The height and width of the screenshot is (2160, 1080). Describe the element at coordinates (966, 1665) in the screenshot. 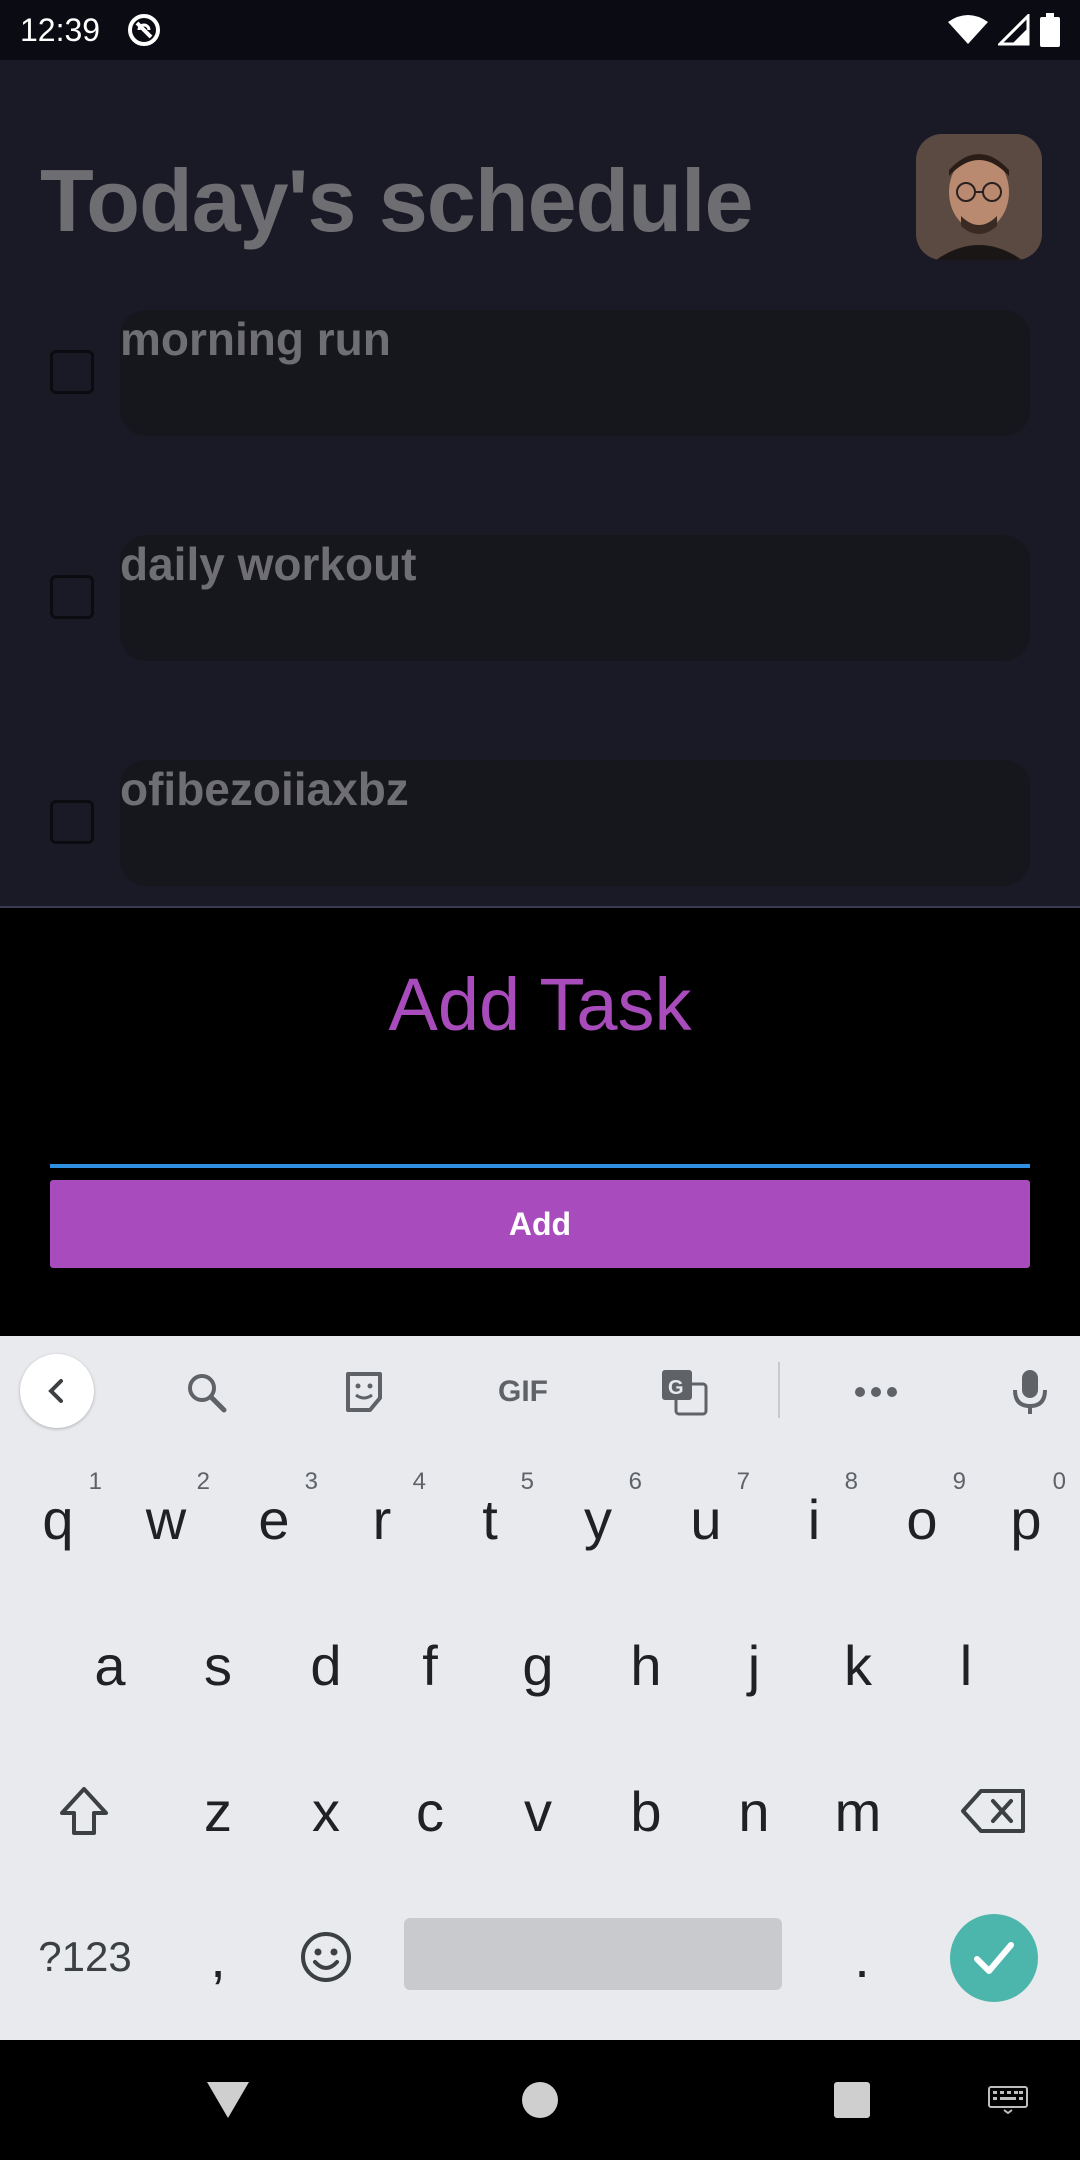

I see `key-l: l` at that location.